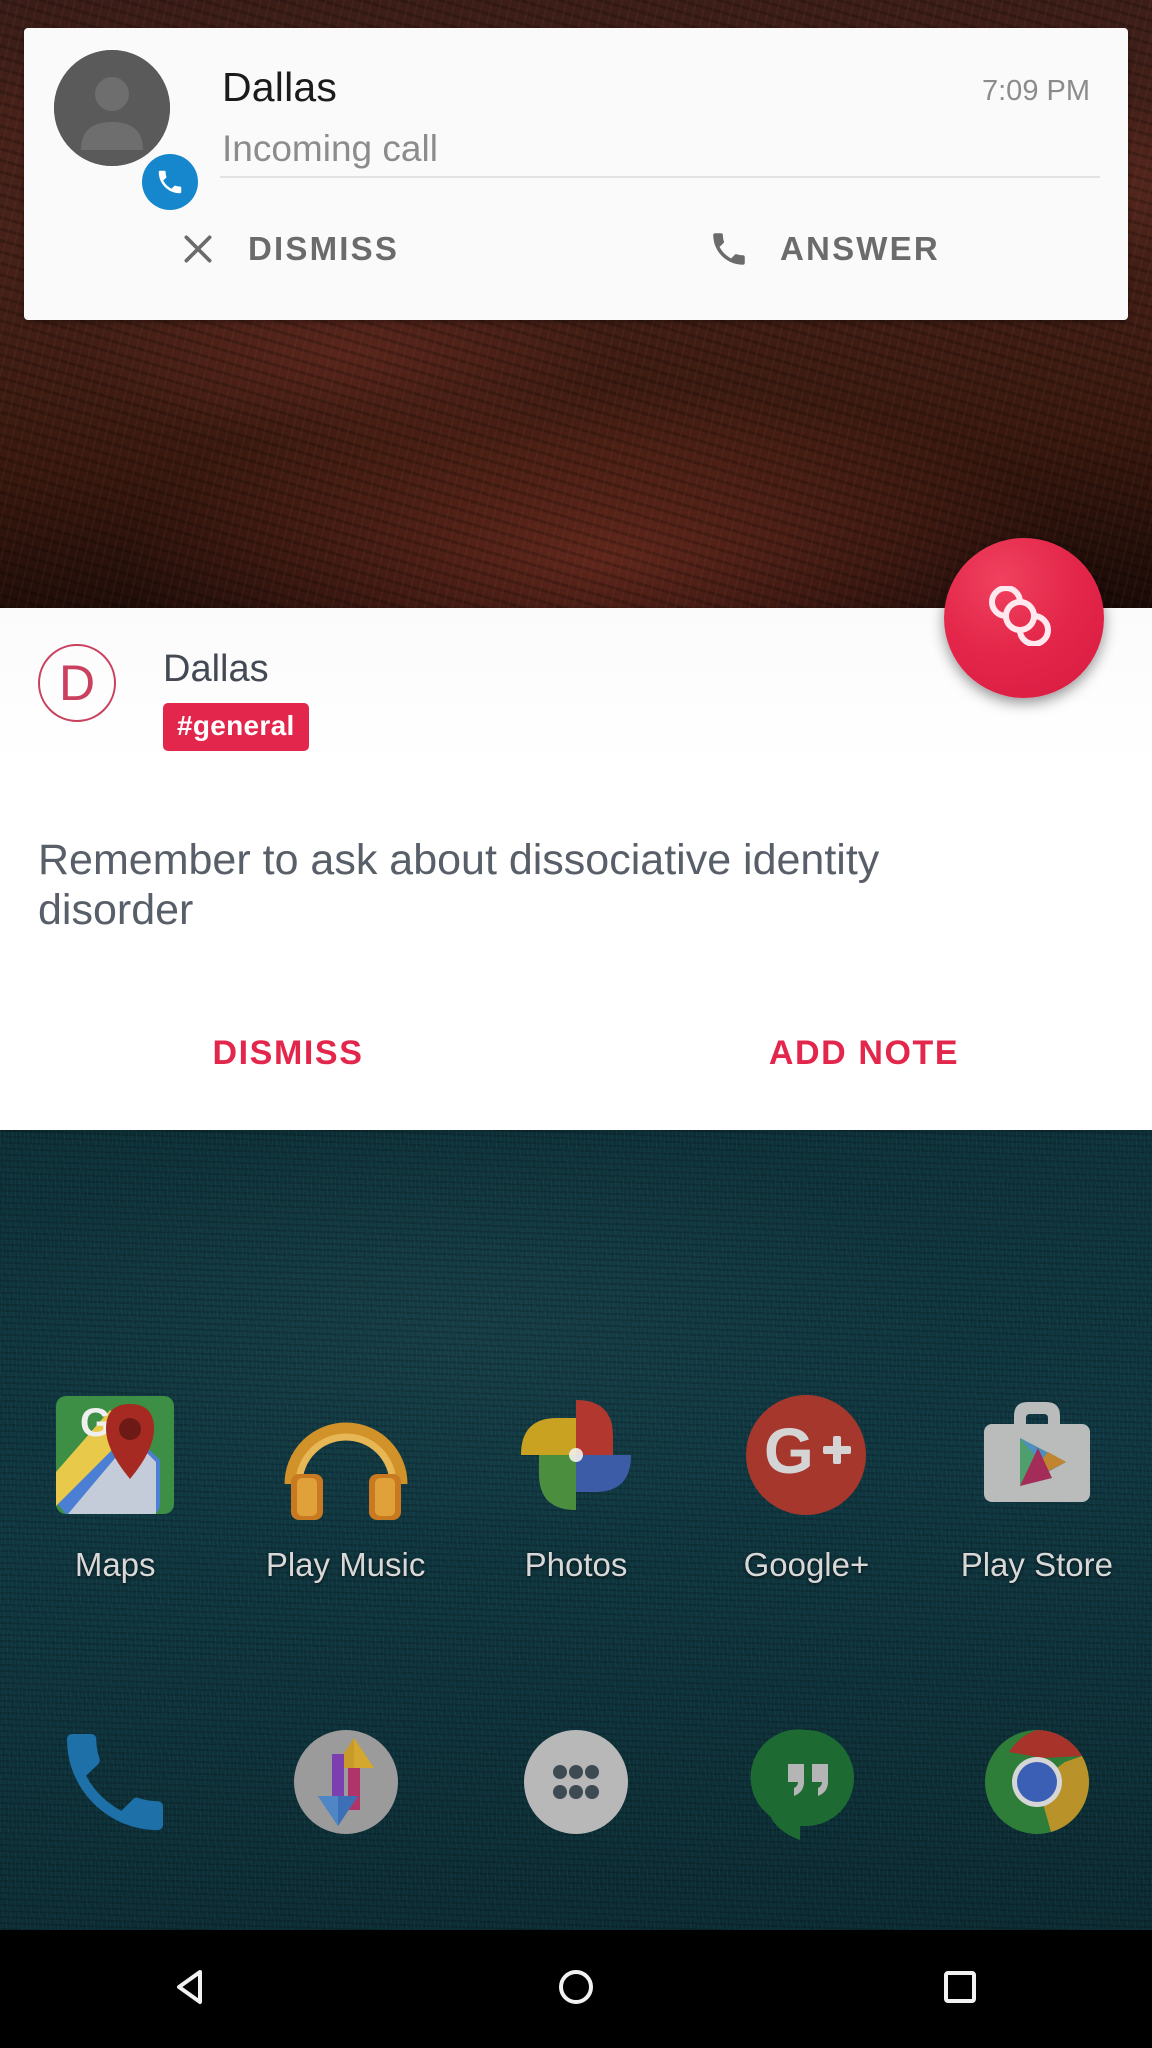  What do you see at coordinates (1036, 1564) in the screenshot?
I see `app-label-play-store: Play Store` at bounding box center [1036, 1564].